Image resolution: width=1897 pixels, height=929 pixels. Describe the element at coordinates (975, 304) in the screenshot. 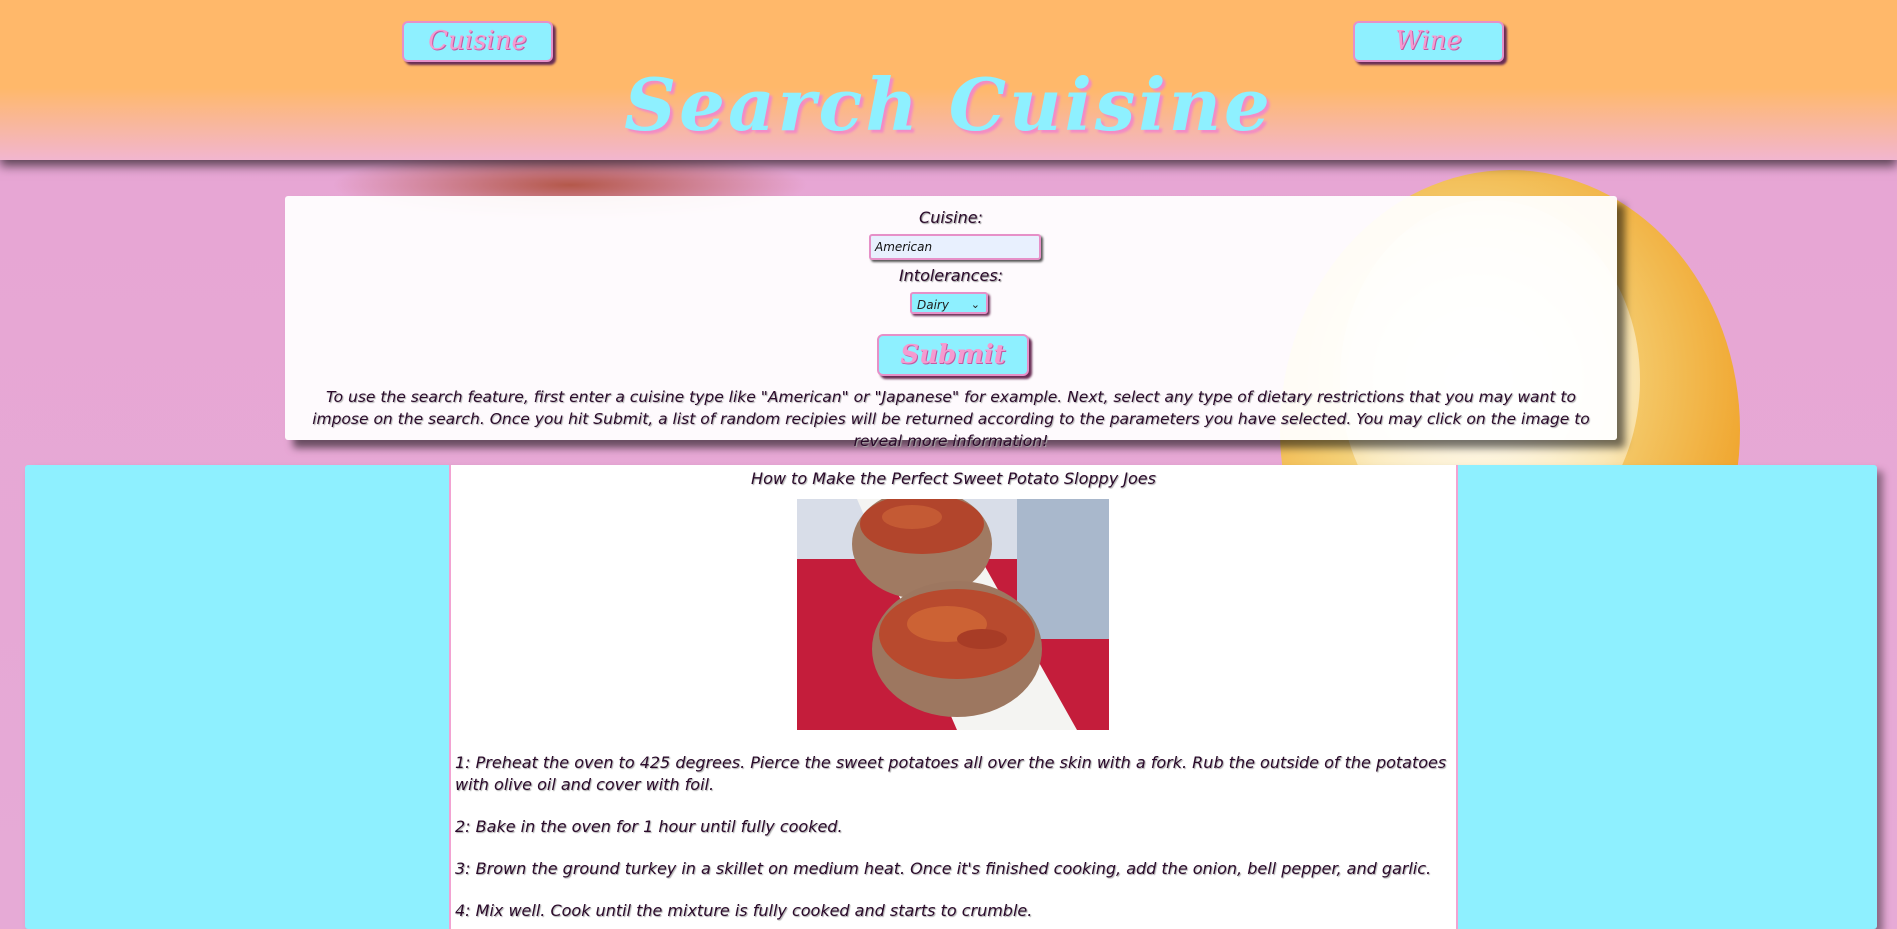

I see `chevron-down-icon: ⌄` at that location.